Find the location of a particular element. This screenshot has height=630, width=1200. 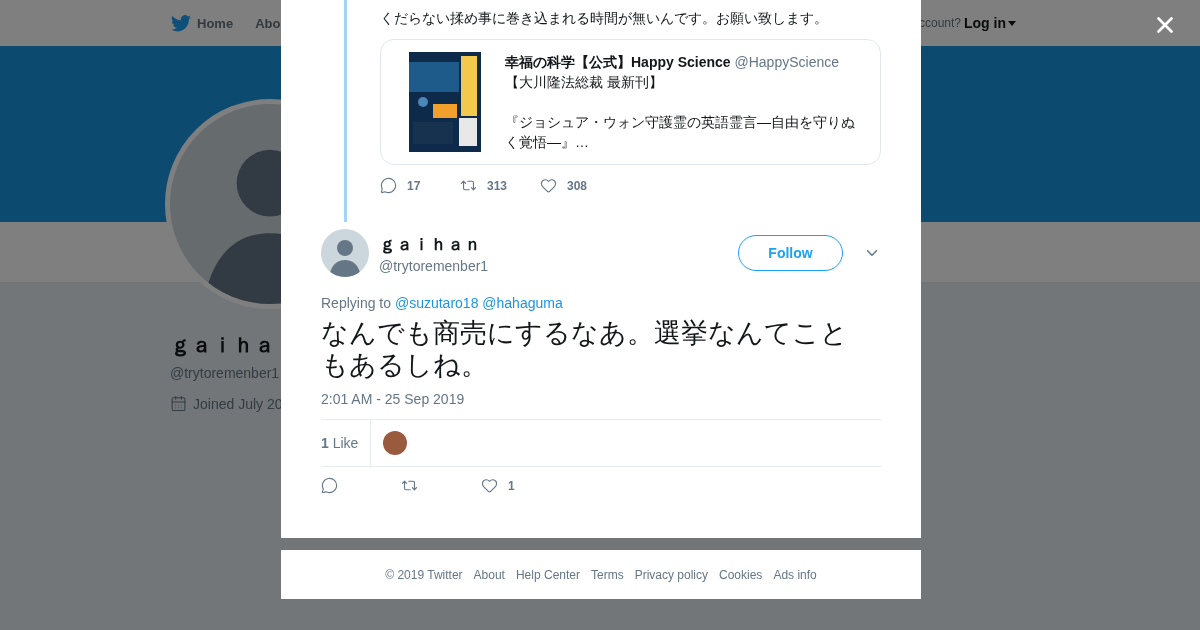

footer-link: Cookies is located at coordinates (741, 574).